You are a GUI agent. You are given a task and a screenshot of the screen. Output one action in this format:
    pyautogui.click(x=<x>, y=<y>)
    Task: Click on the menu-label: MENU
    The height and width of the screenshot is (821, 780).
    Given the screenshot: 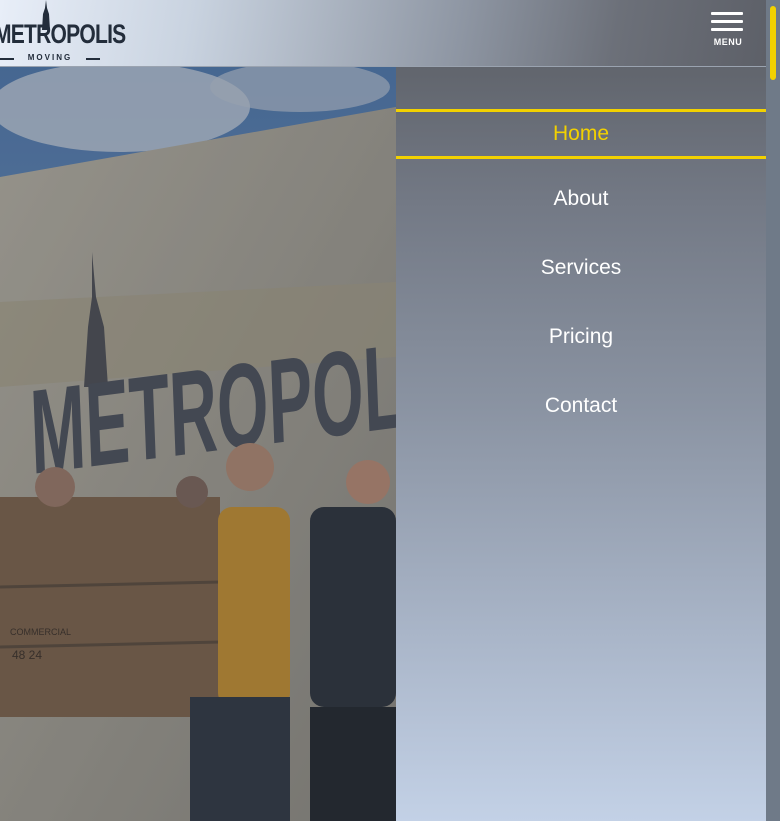 What is the action you would take?
    pyautogui.click(x=728, y=42)
    